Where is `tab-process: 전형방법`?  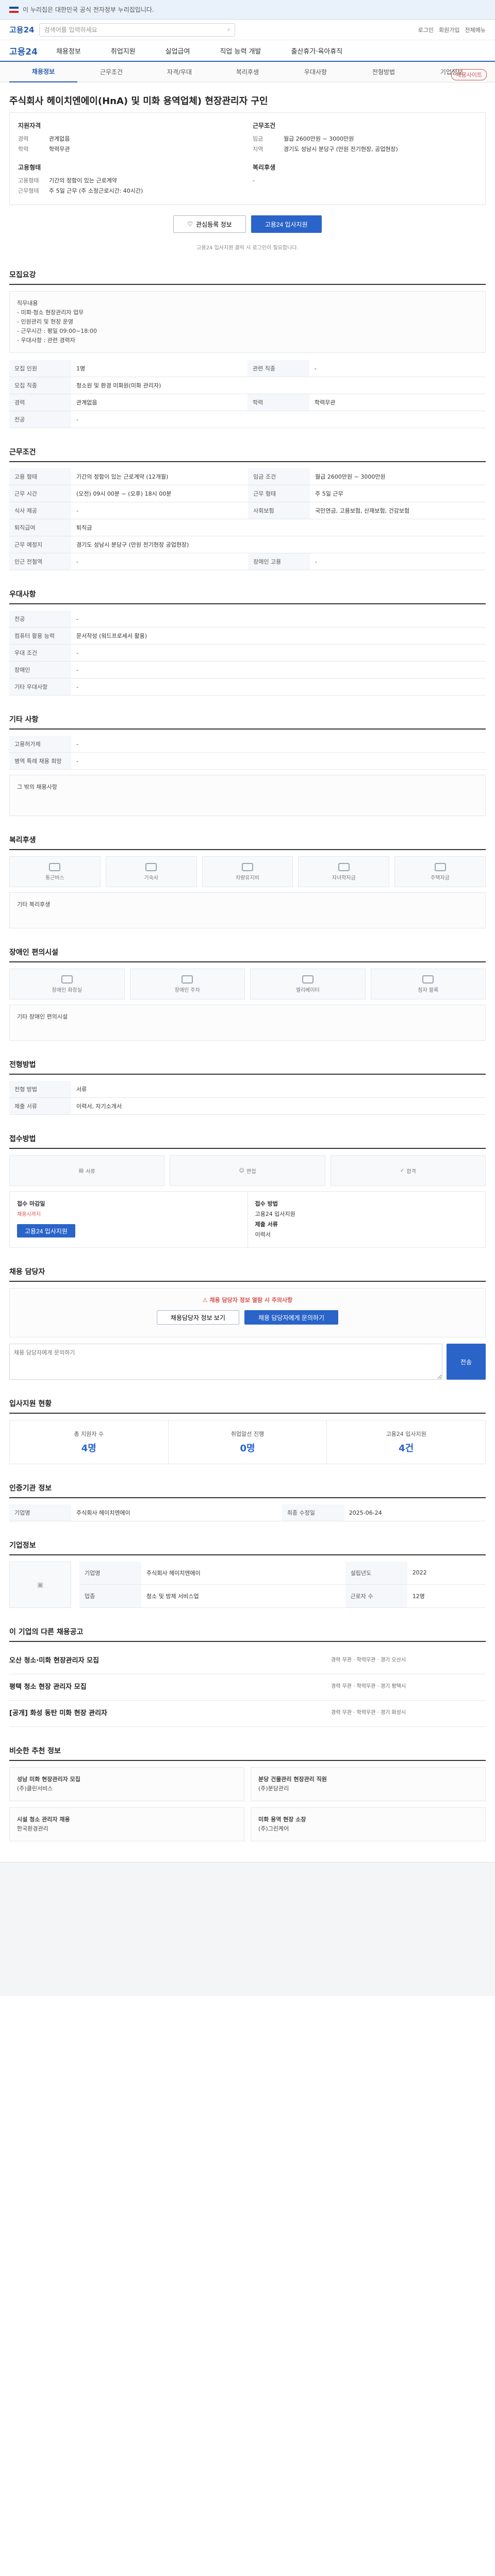
tab-process: 전형방법 is located at coordinates (384, 71).